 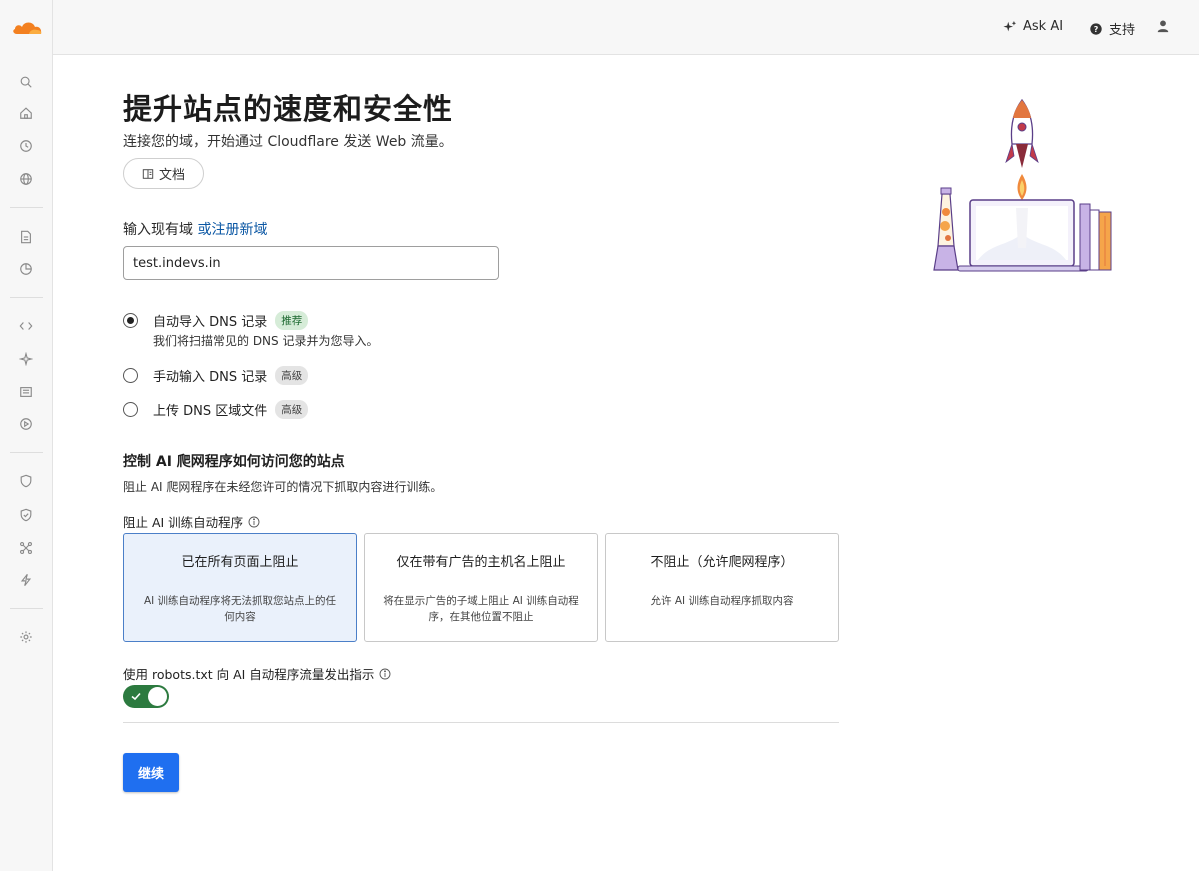 I want to click on robots-label-text: 使用 robots.txt 向 AI 自动程序流量发出指示, so click(x=249, y=674).